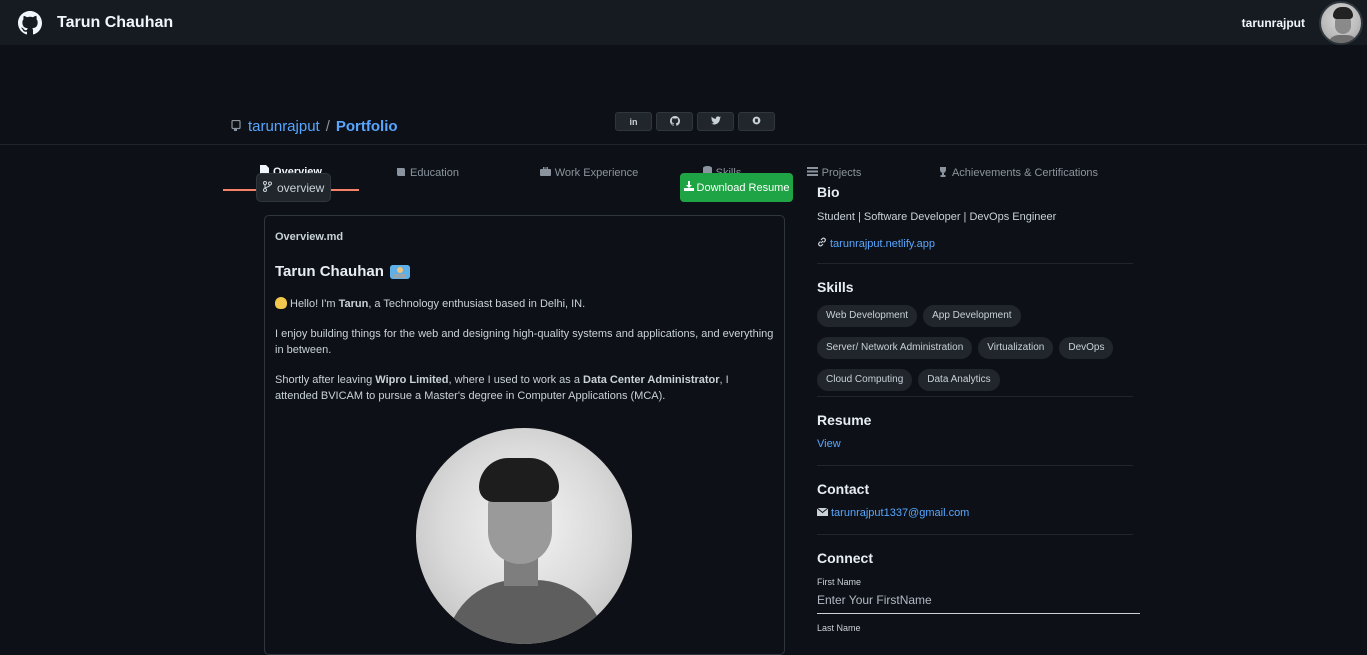  What do you see at coordinates (822, 243) in the screenshot?
I see `link-icon` at bounding box center [822, 243].